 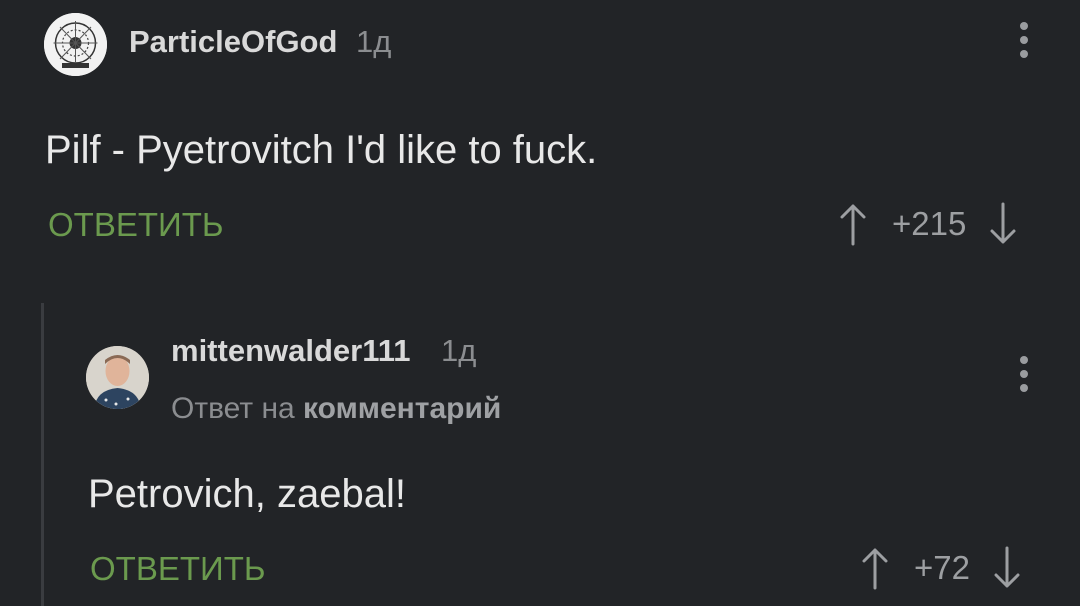 I want to click on score: +72, so click(x=942, y=567).